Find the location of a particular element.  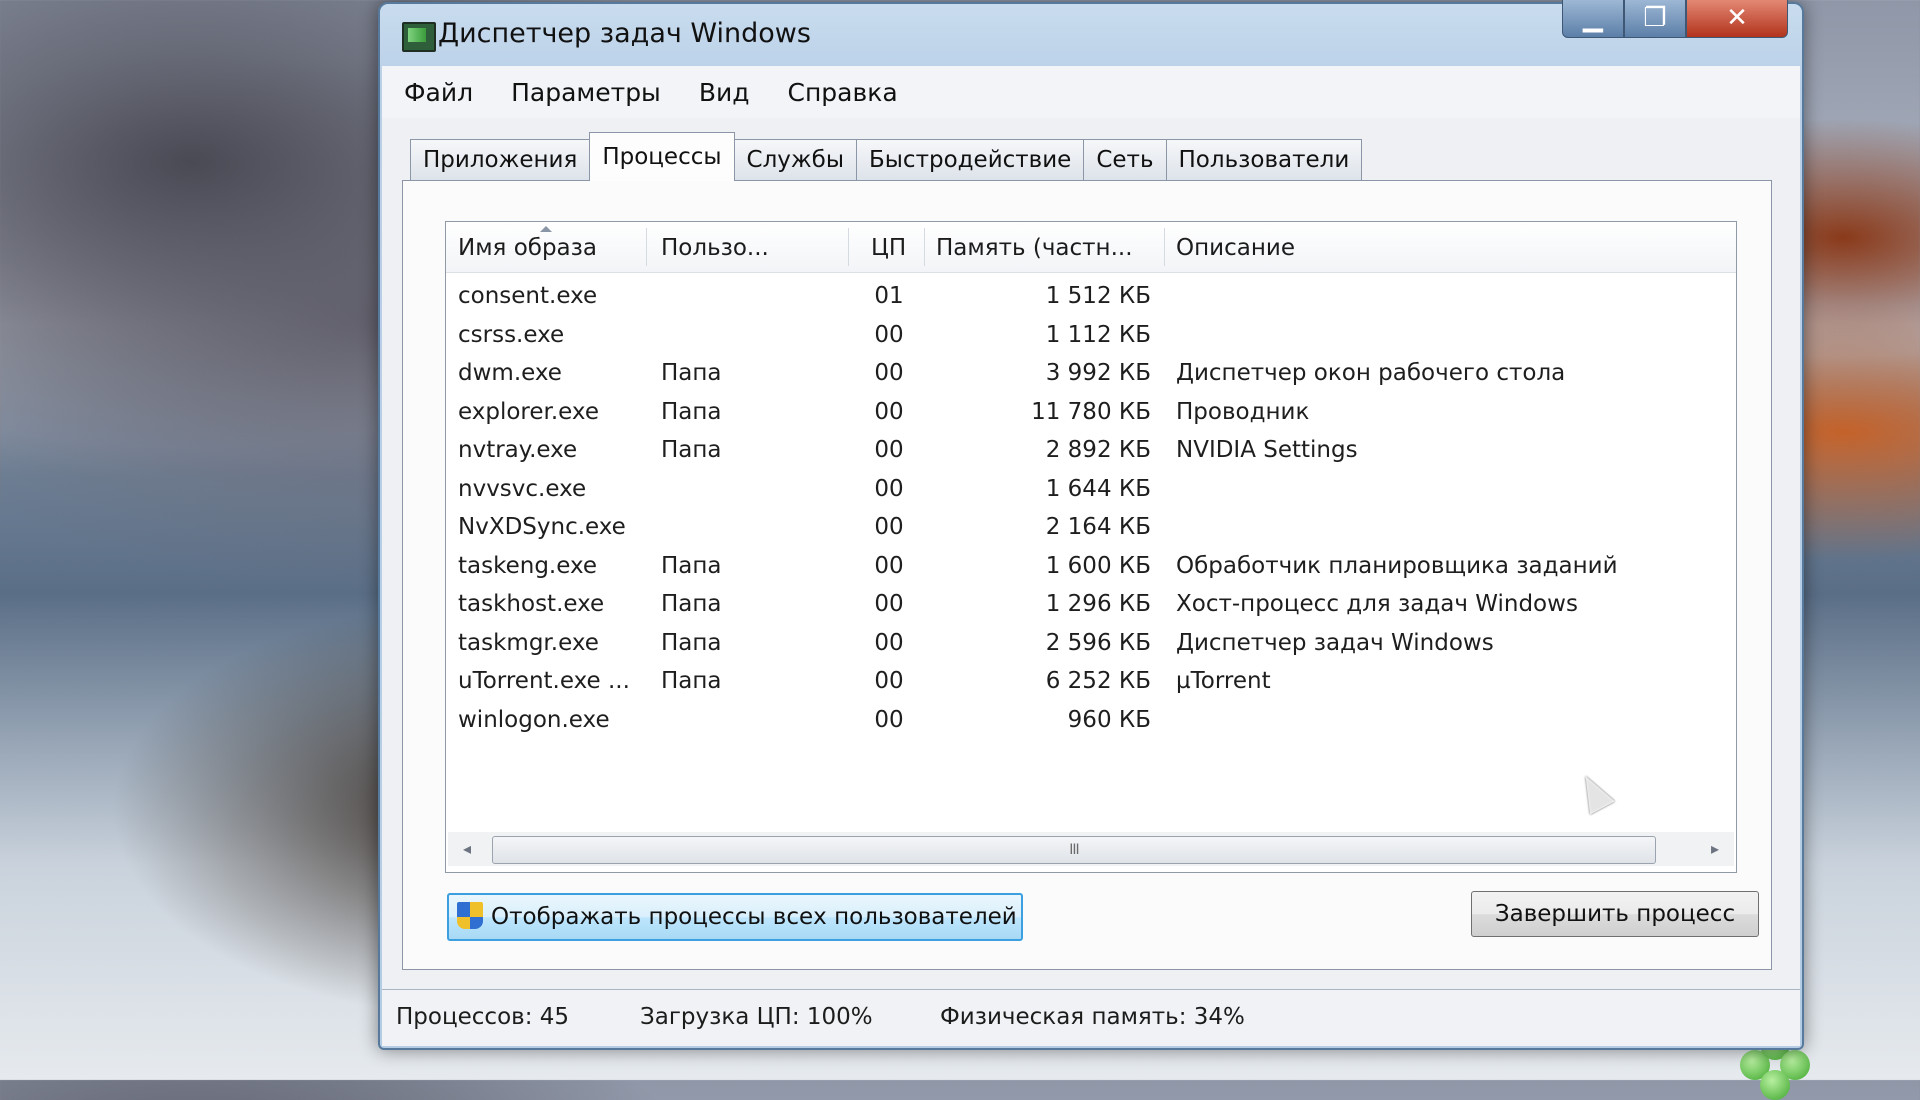

scrollbar-thumb: III is located at coordinates (1074, 850).